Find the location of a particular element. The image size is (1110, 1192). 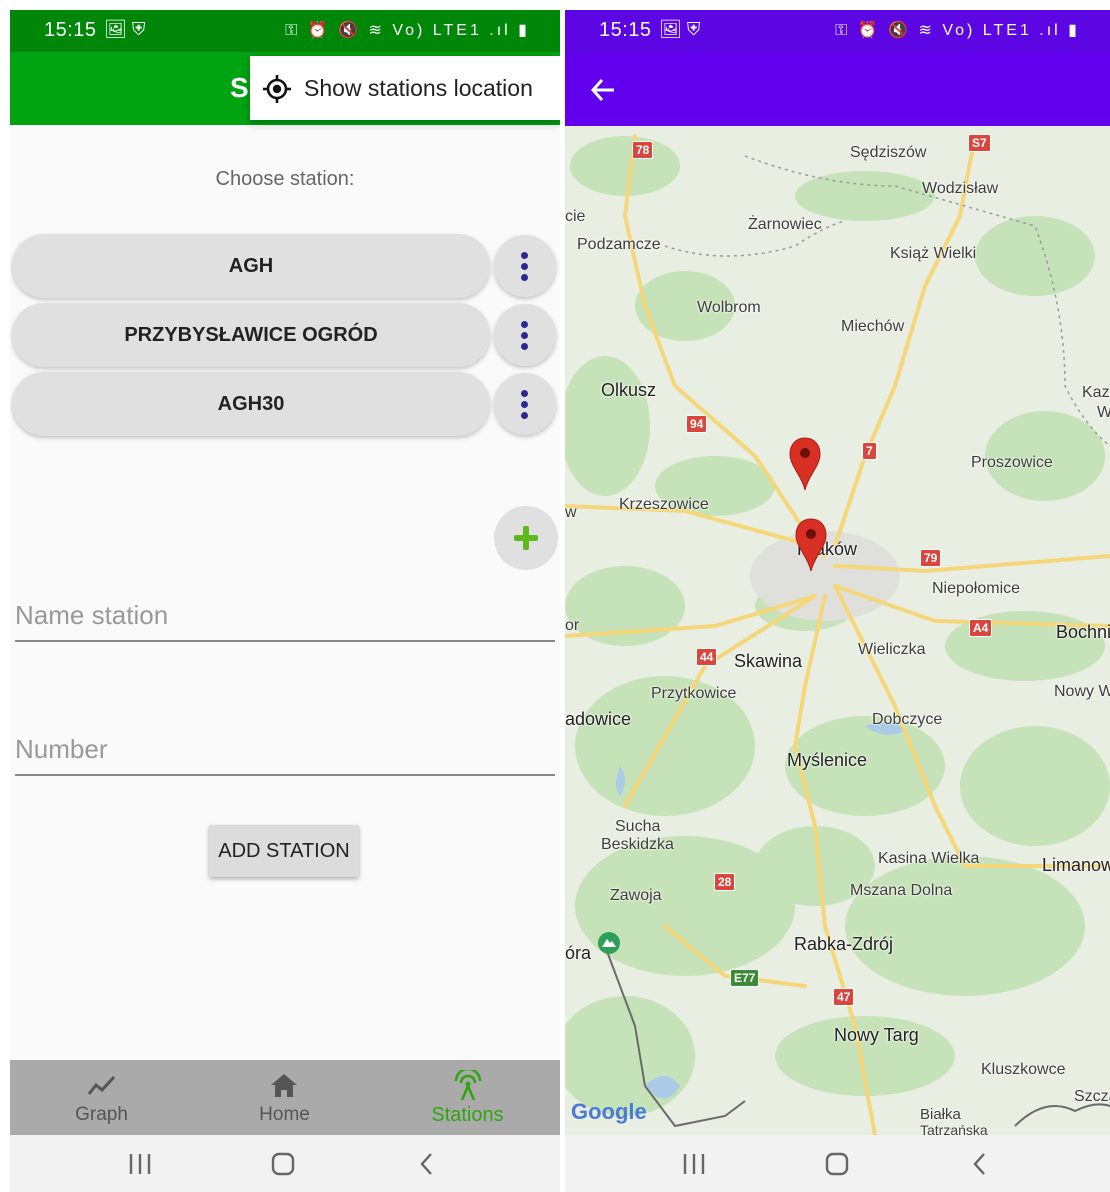

map-label: Wieliczka is located at coordinates (892, 649).